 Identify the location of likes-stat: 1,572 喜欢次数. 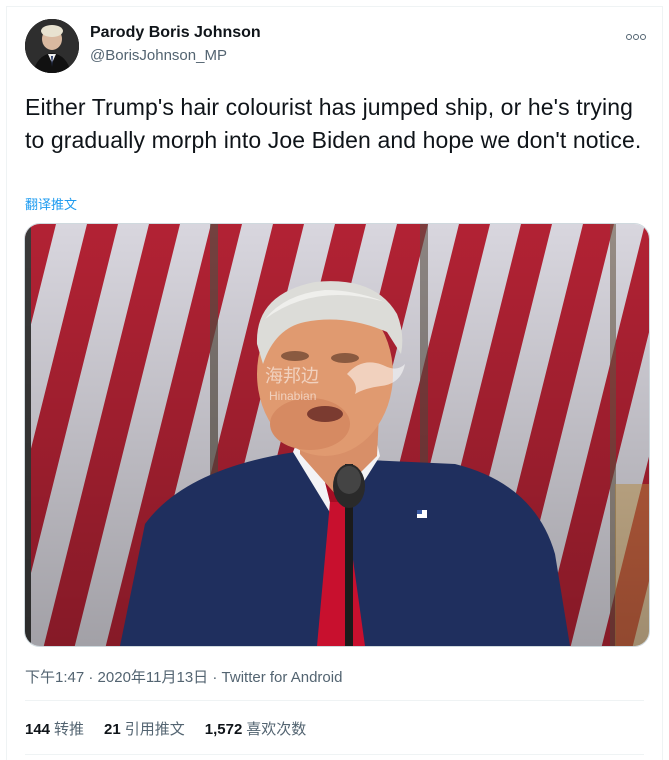
(256, 728).